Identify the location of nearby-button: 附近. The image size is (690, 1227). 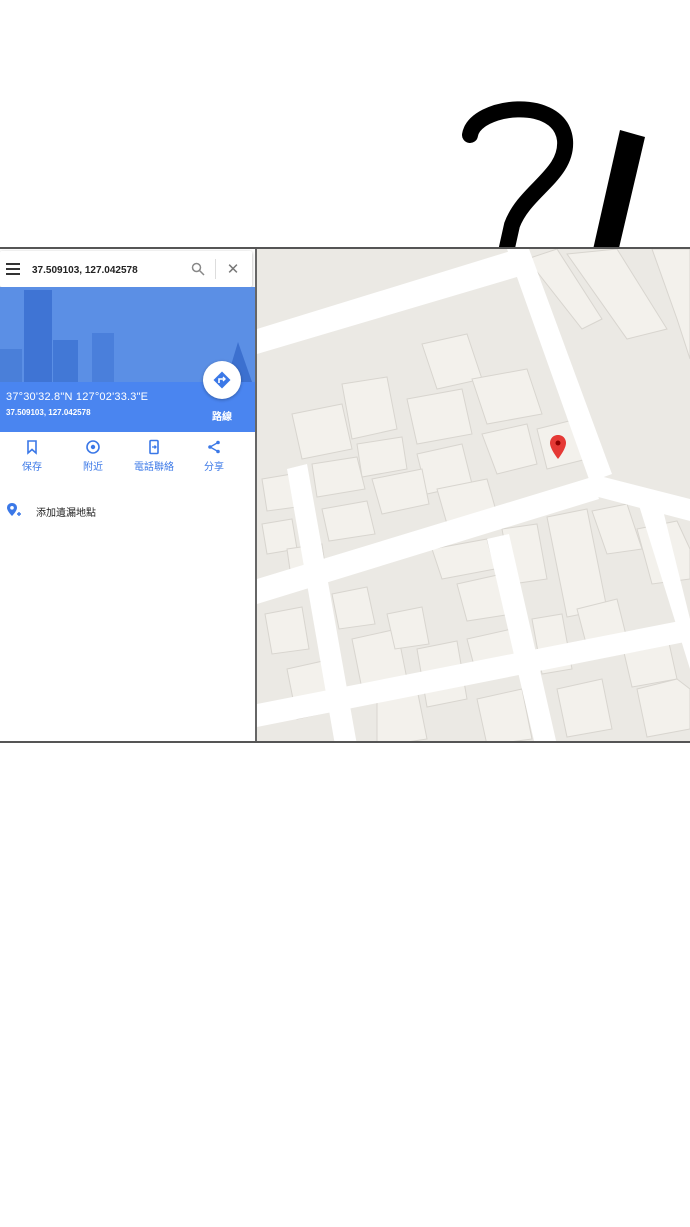
(93, 456).